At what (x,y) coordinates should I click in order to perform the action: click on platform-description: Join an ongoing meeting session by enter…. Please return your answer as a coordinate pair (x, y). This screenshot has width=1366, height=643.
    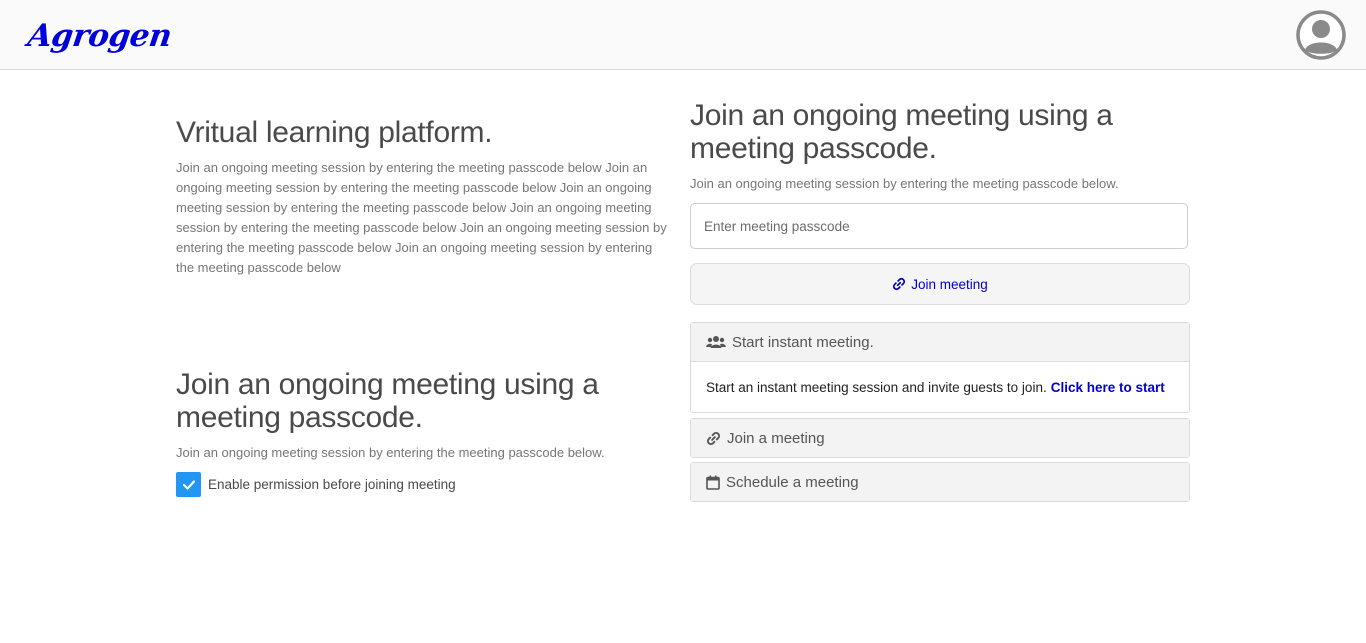
    Looking at the image, I should click on (421, 217).